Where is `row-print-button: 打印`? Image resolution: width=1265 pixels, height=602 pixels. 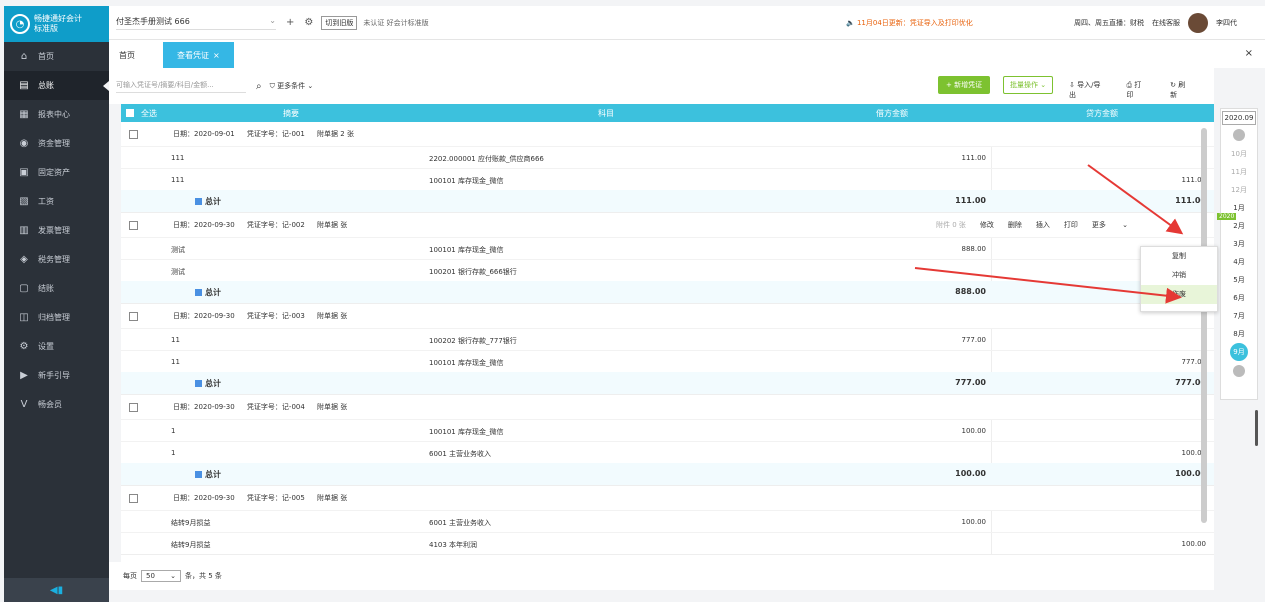
row-print-button: 打印 is located at coordinates (1071, 225).